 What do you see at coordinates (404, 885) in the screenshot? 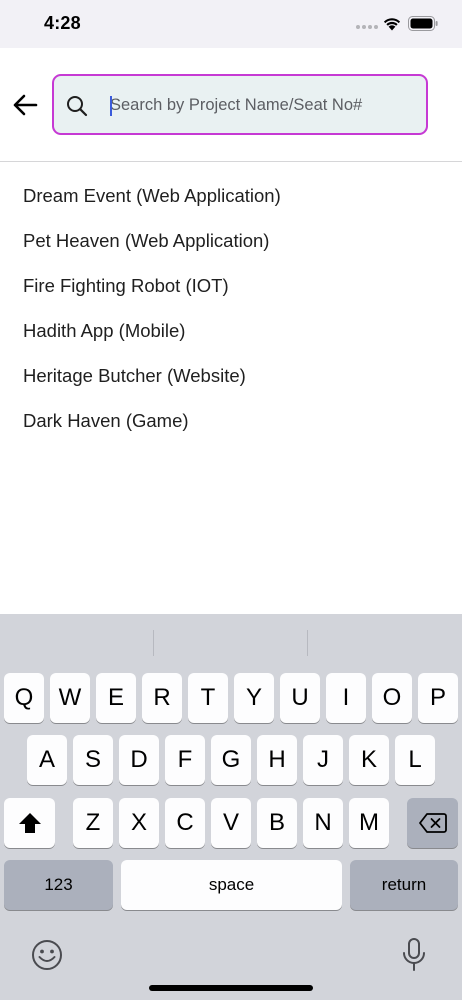
I see `return-key: return` at bounding box center [404, 885].